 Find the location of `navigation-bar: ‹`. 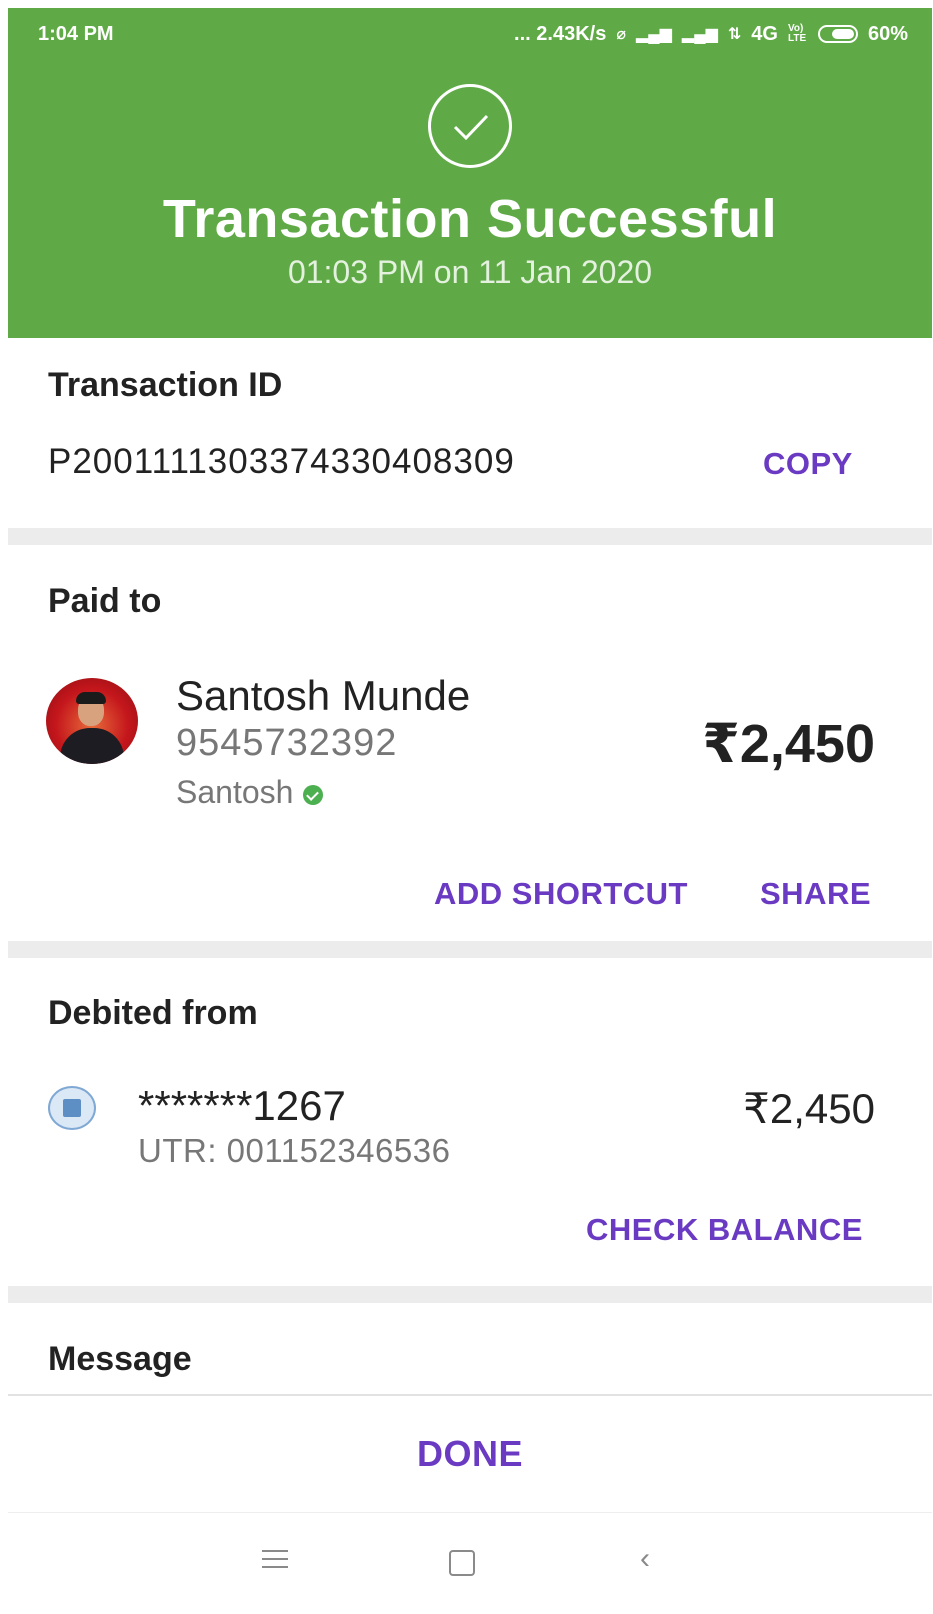

navigation-bar: ‹ is located at coordinates (466, 1572).